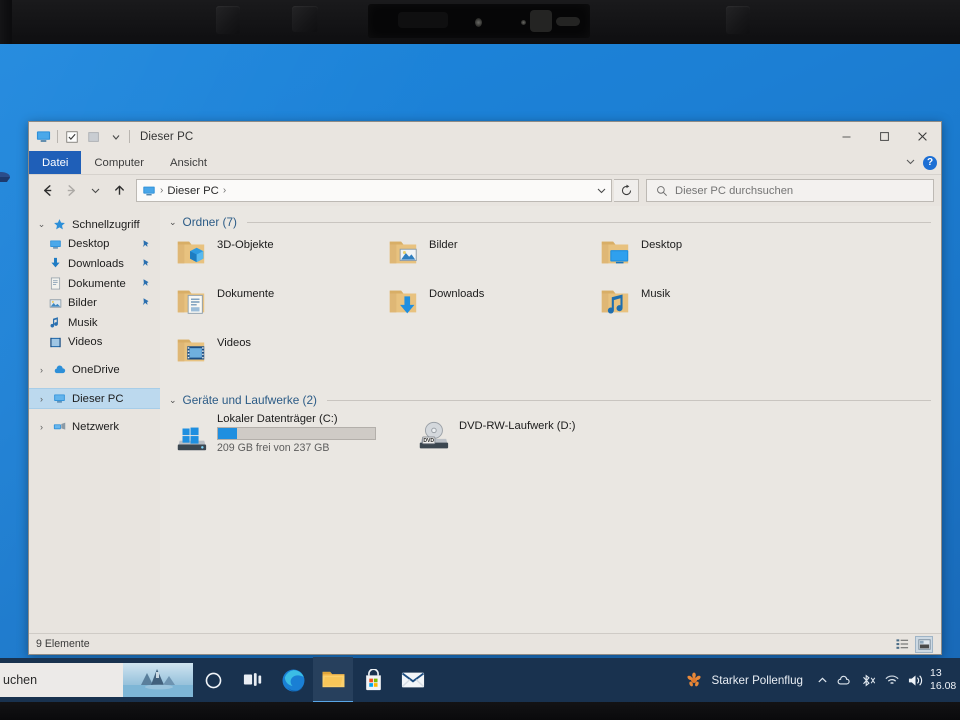  Describe the element at coordinates (55, 162) in the screenshot. I see `tab-datei: Datei` at that location.